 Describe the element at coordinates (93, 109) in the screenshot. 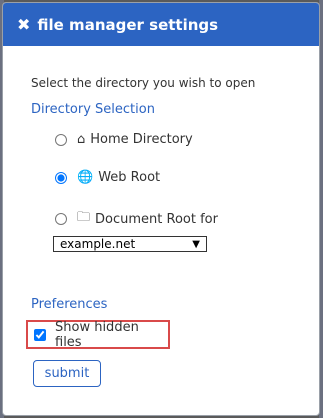

I see `directory-selection-title: Directory Selection` at that location.